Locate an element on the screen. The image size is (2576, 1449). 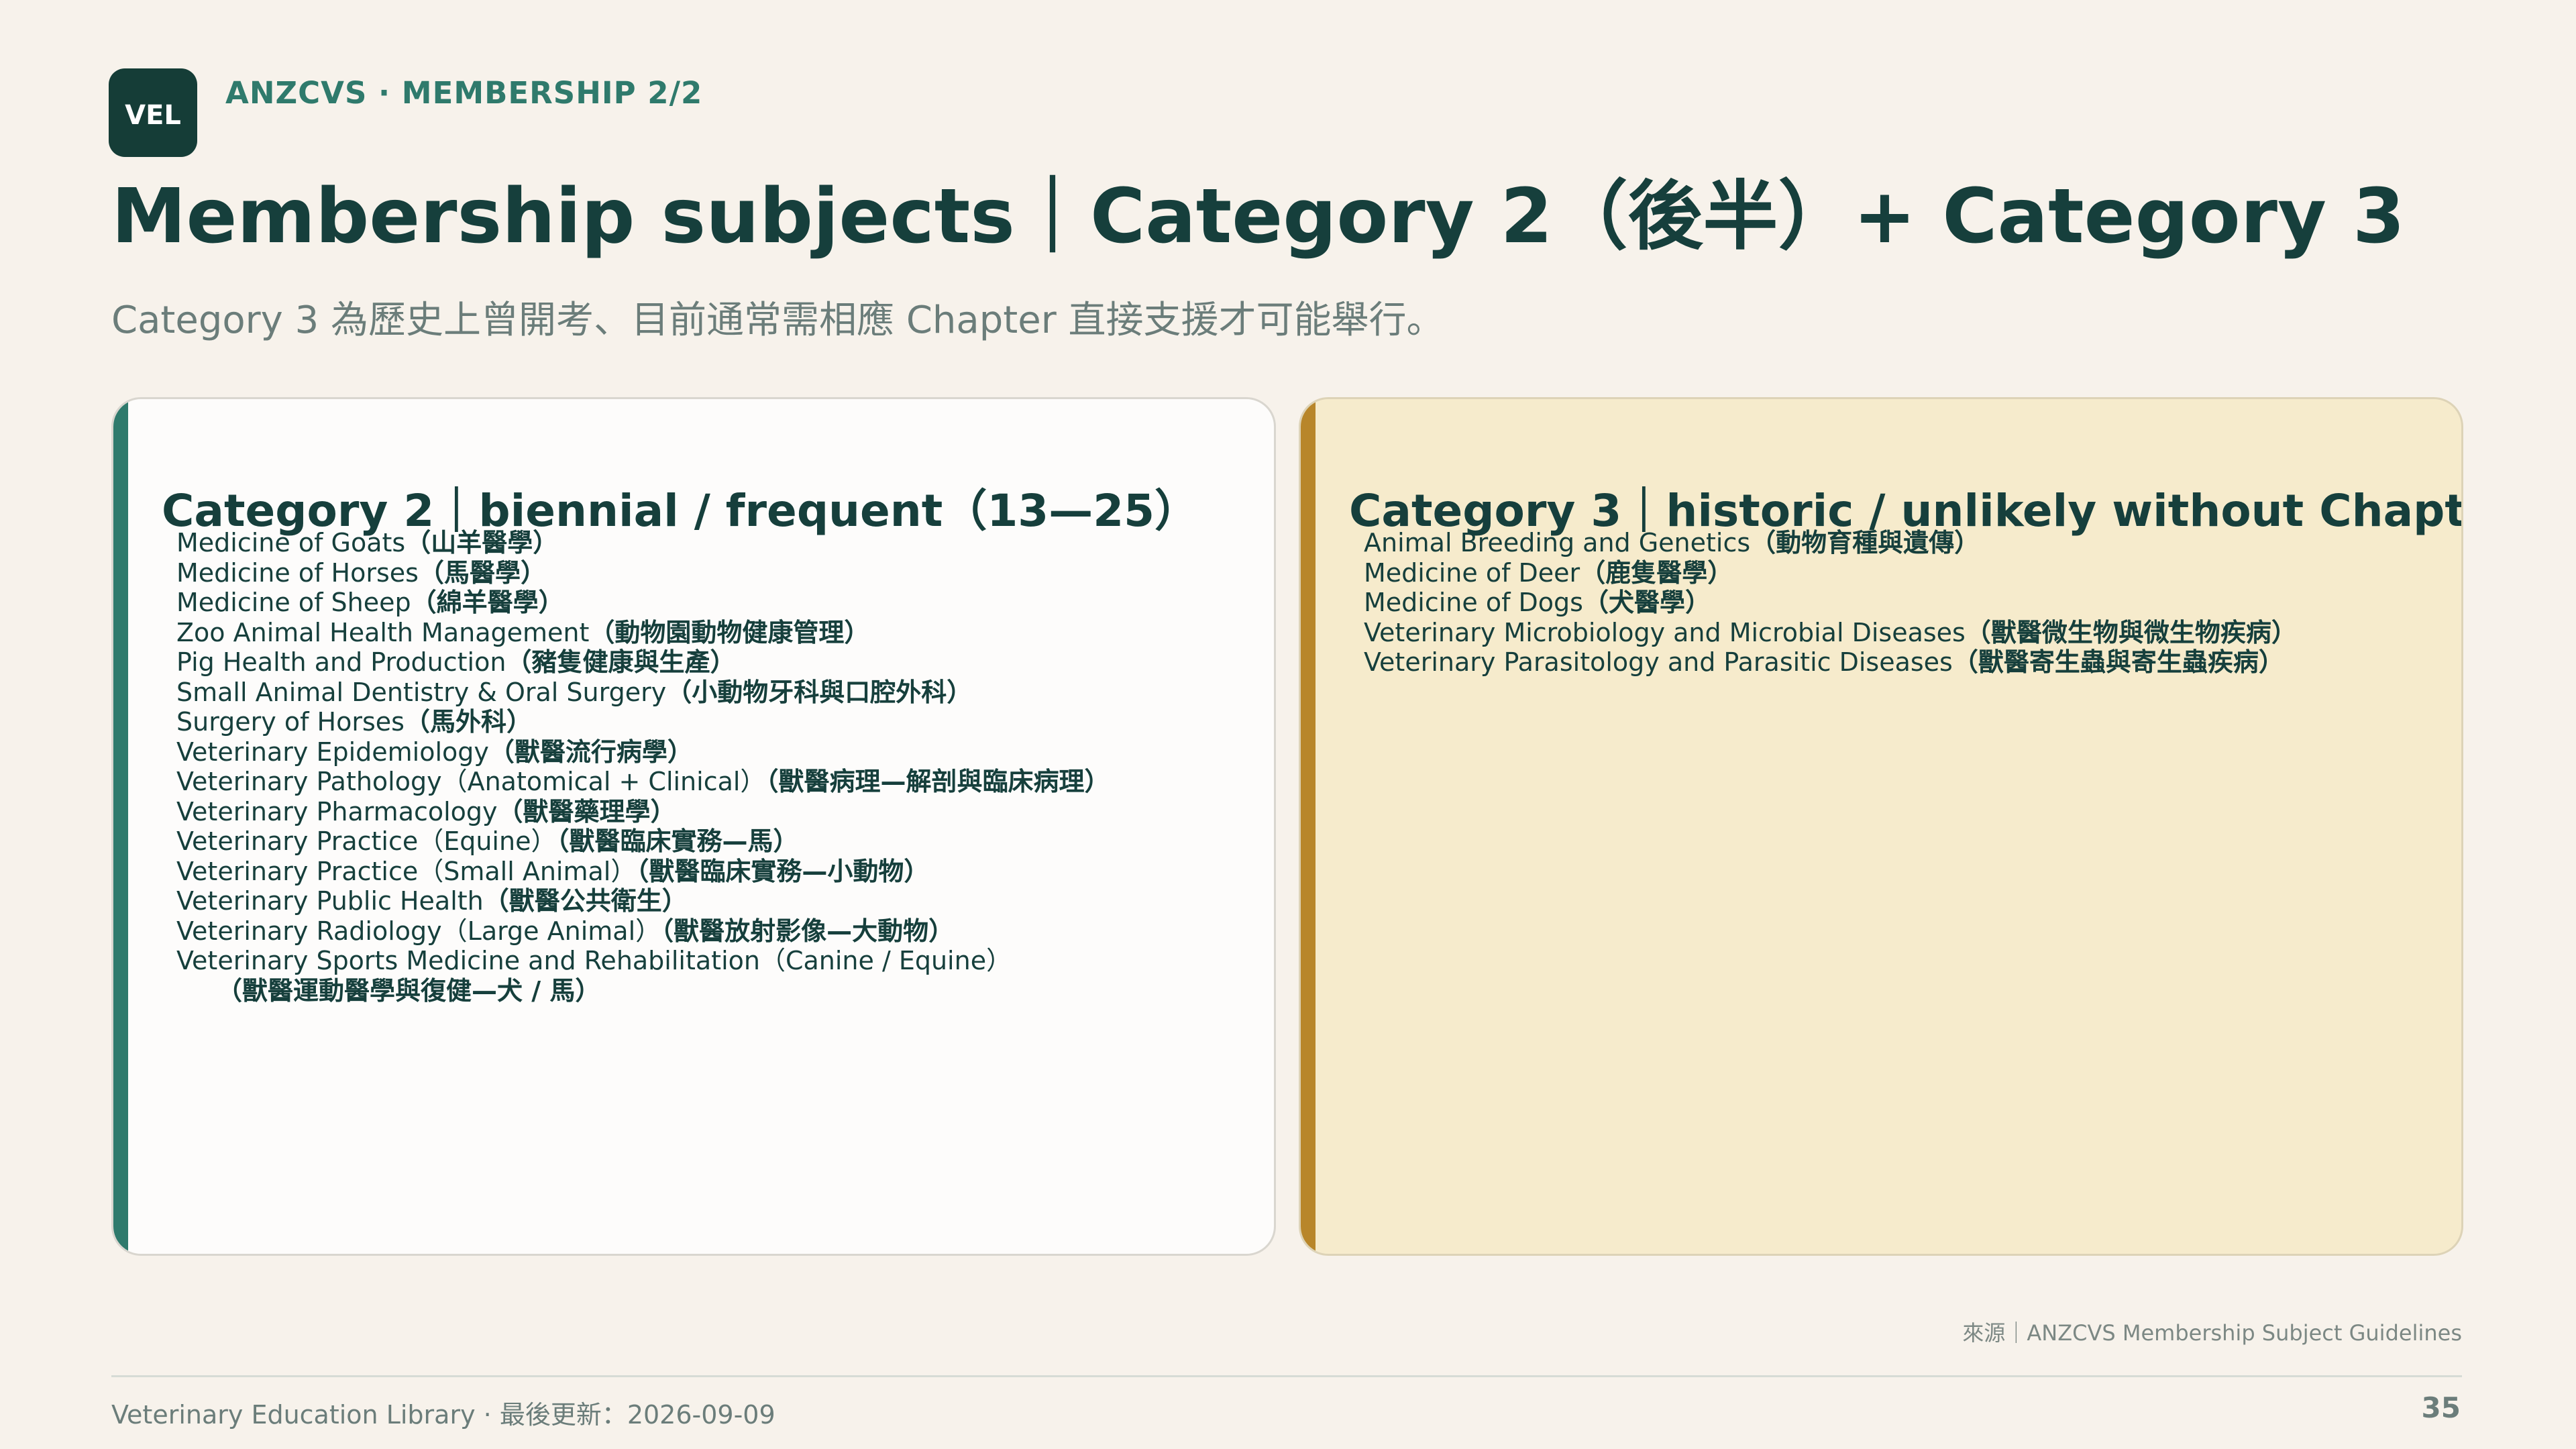
subject-en: Medicine of Goats is located at coordinates (291, 542).